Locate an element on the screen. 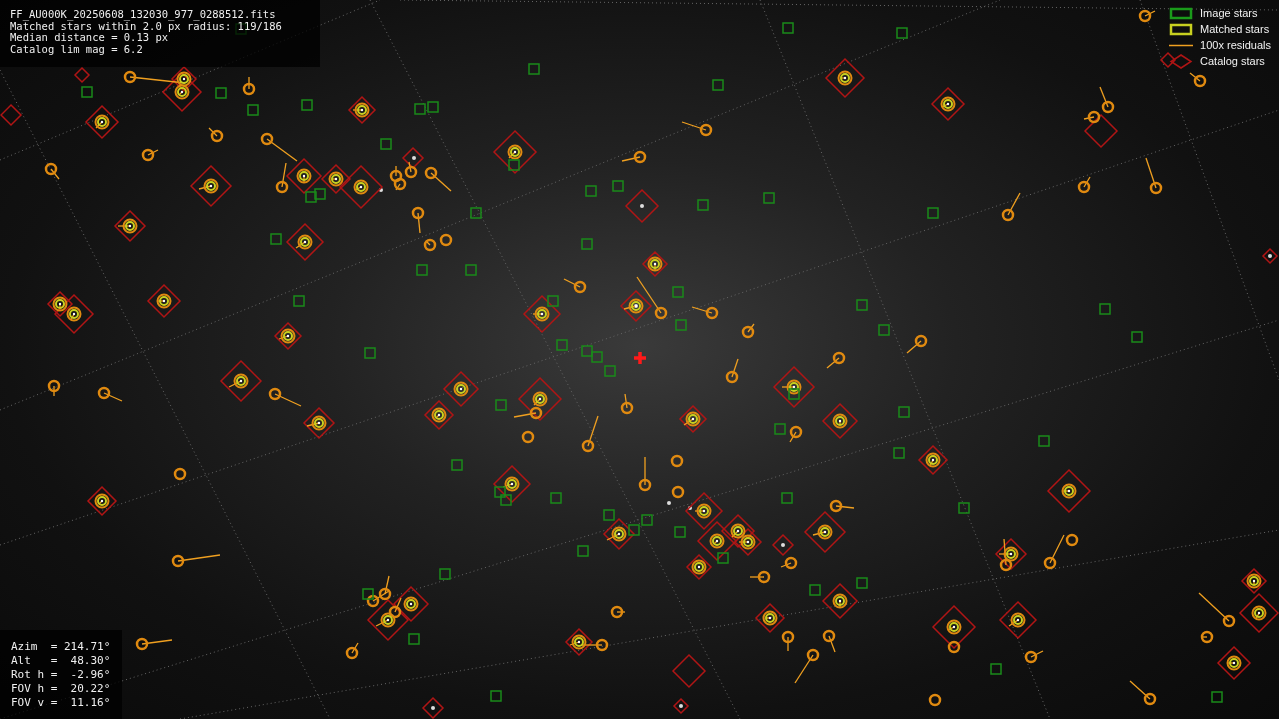  orientation-text: Rot h = -2.96° is located at coordinates (61, 675).